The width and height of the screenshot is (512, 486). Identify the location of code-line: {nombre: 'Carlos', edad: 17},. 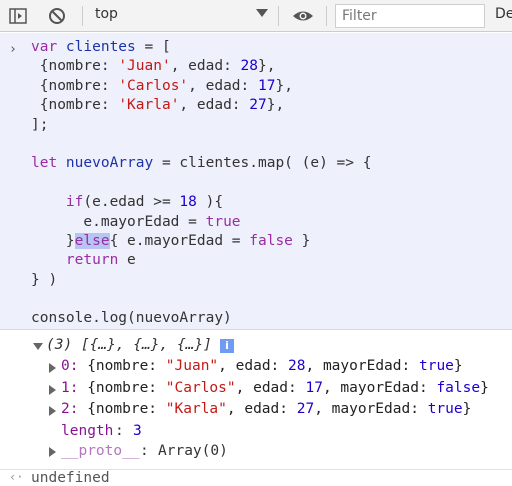
(201, 86).